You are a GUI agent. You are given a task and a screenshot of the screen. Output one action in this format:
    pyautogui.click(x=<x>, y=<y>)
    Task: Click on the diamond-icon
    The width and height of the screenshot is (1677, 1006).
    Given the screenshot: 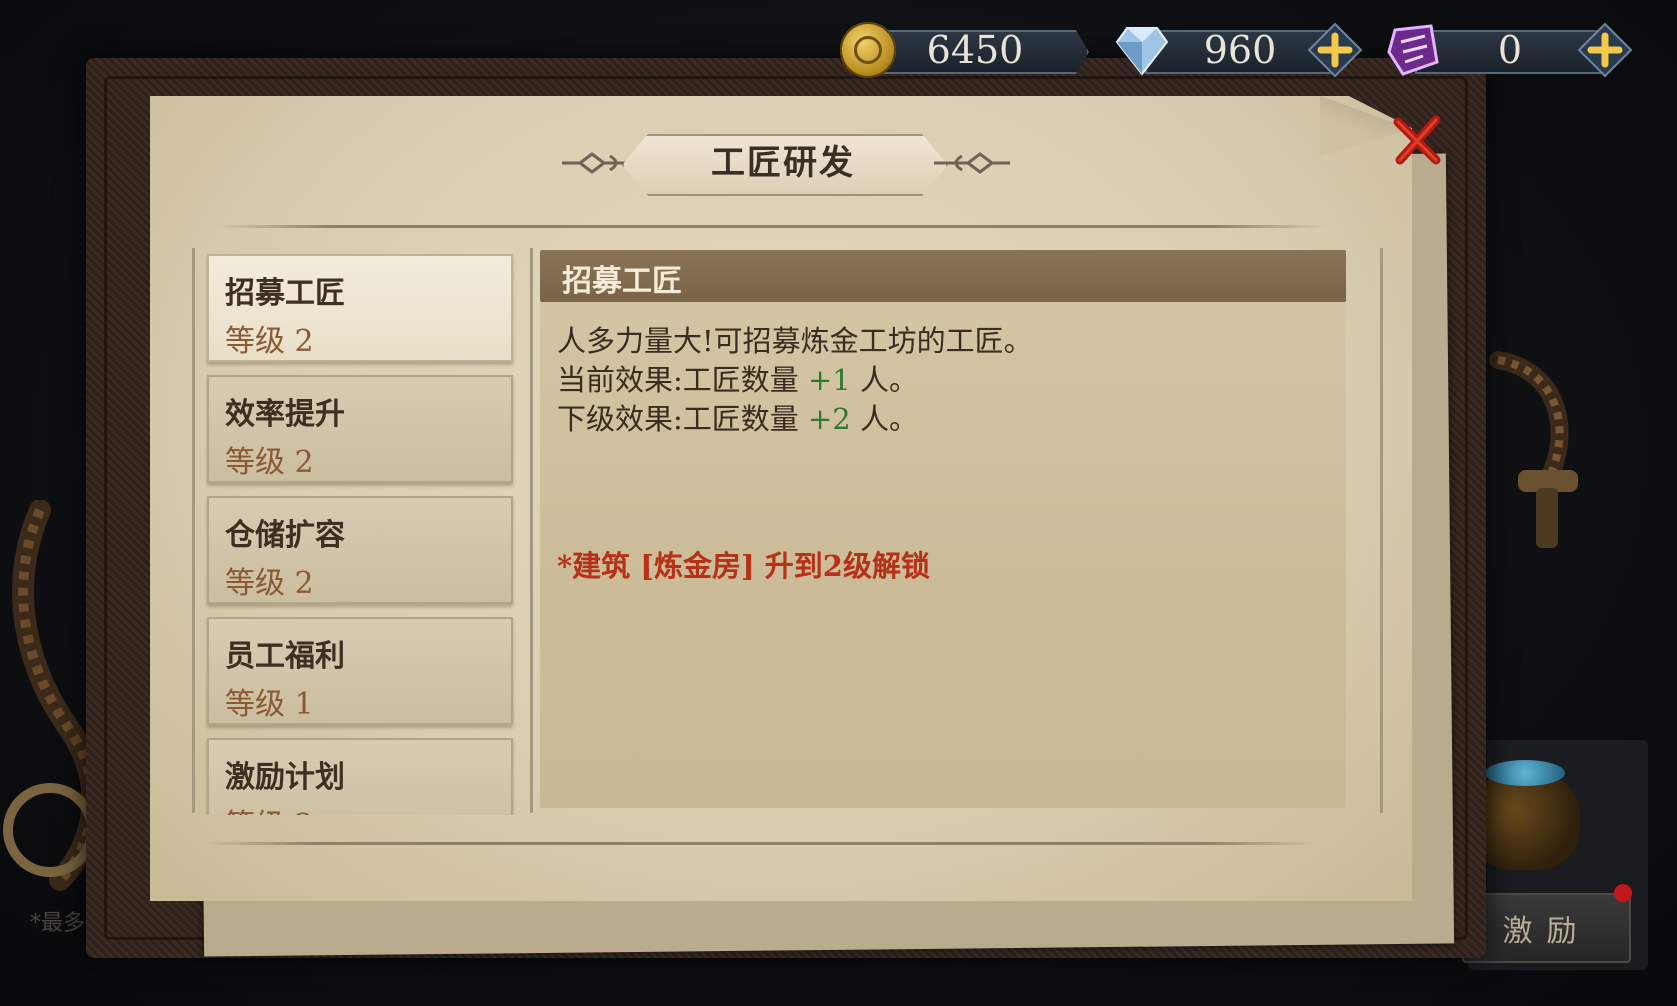 What is the action you would take?
    pyautogui.click(x=1142, y=51)
    